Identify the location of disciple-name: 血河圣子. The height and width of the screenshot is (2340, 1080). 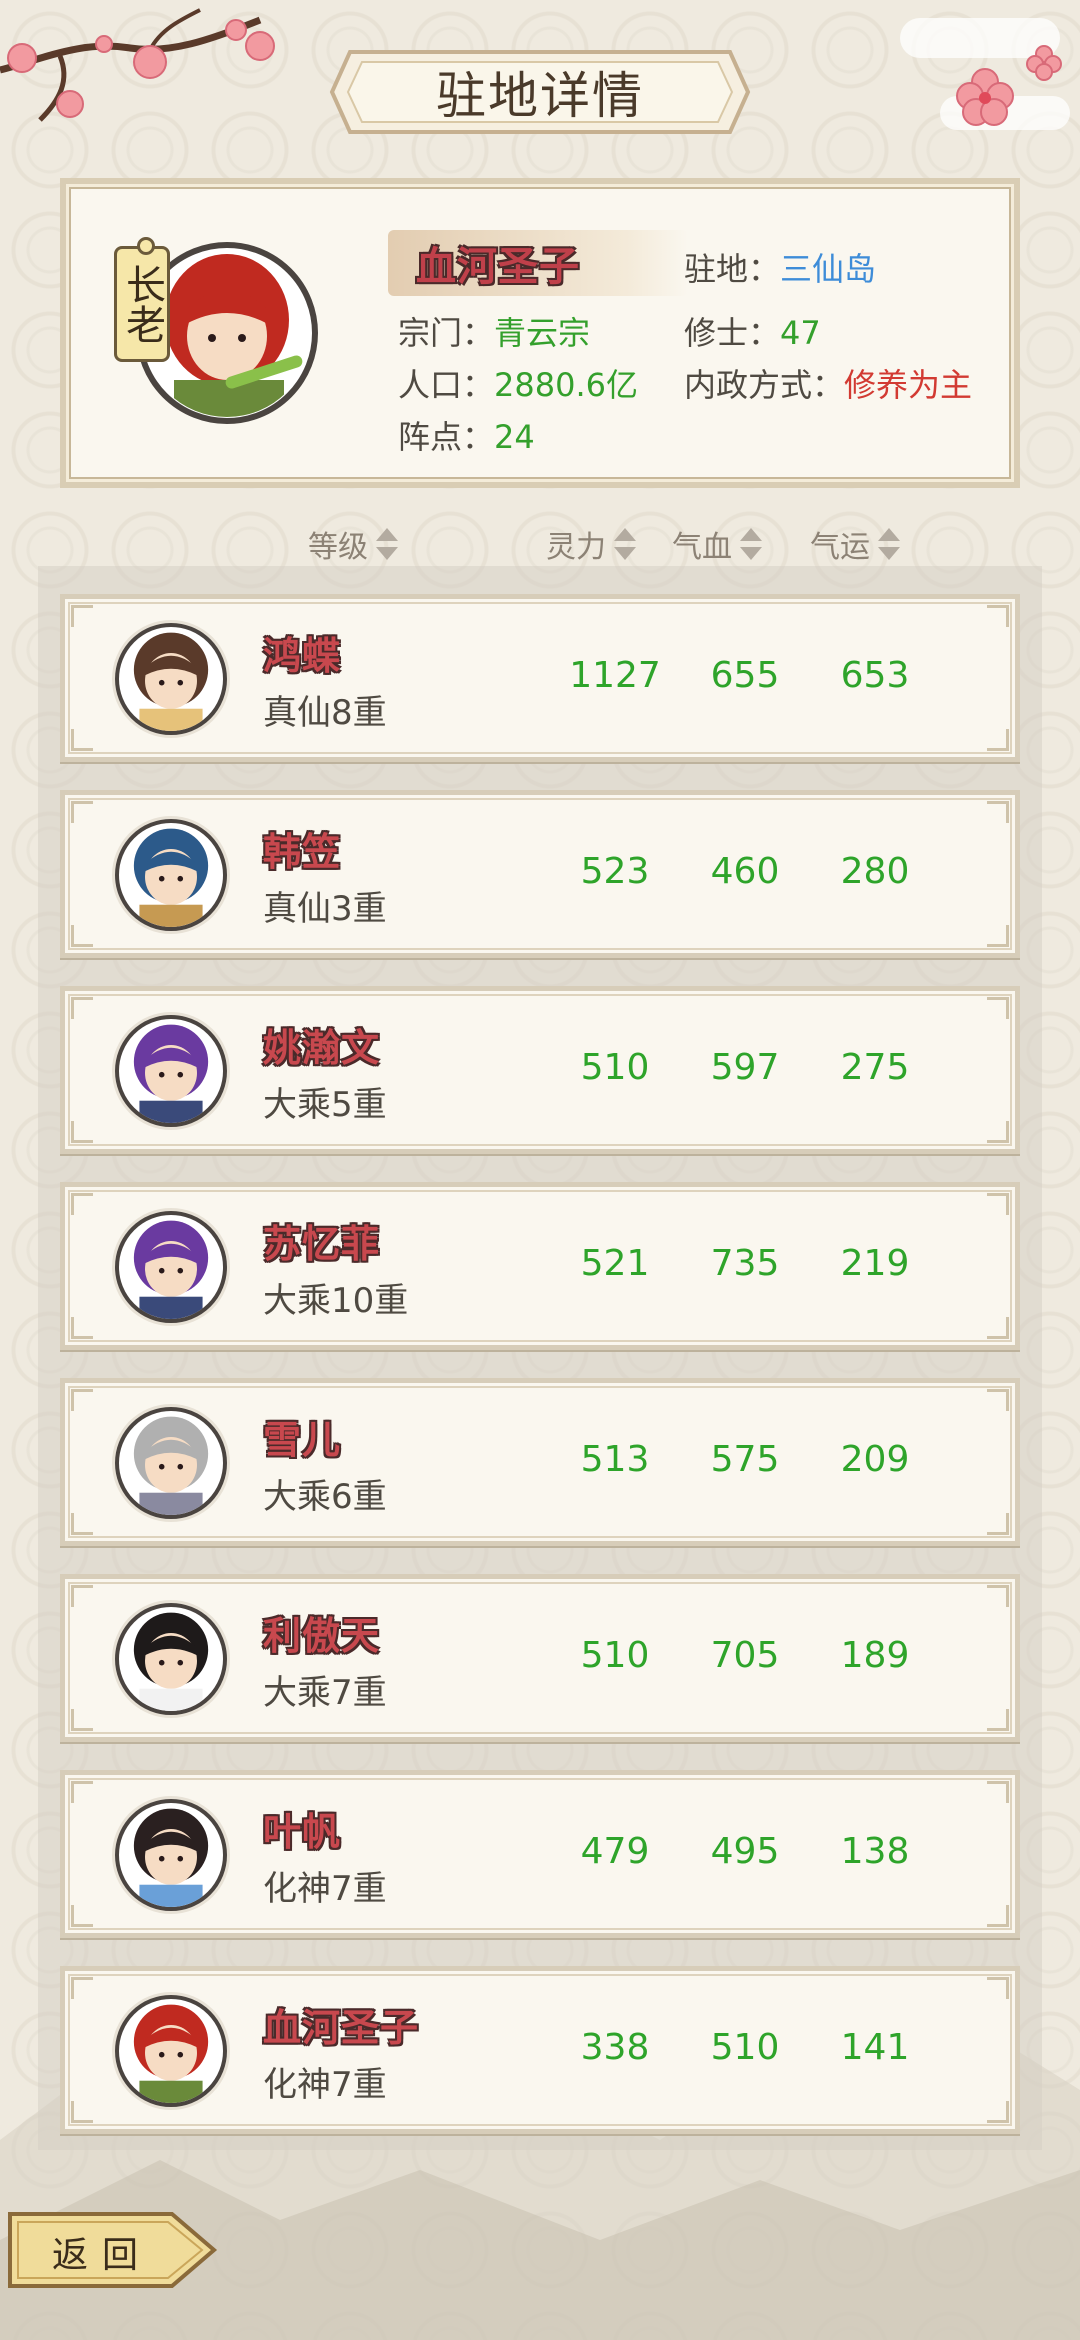
(341, 2028).